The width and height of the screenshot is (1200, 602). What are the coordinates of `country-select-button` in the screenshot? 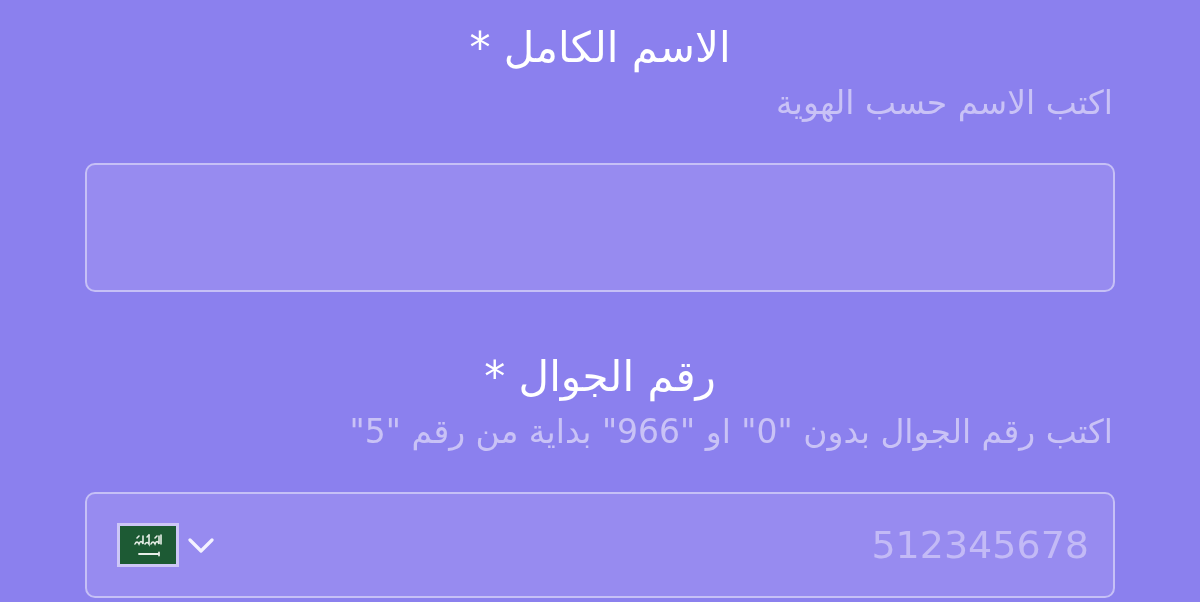 It's located at (165, 545).